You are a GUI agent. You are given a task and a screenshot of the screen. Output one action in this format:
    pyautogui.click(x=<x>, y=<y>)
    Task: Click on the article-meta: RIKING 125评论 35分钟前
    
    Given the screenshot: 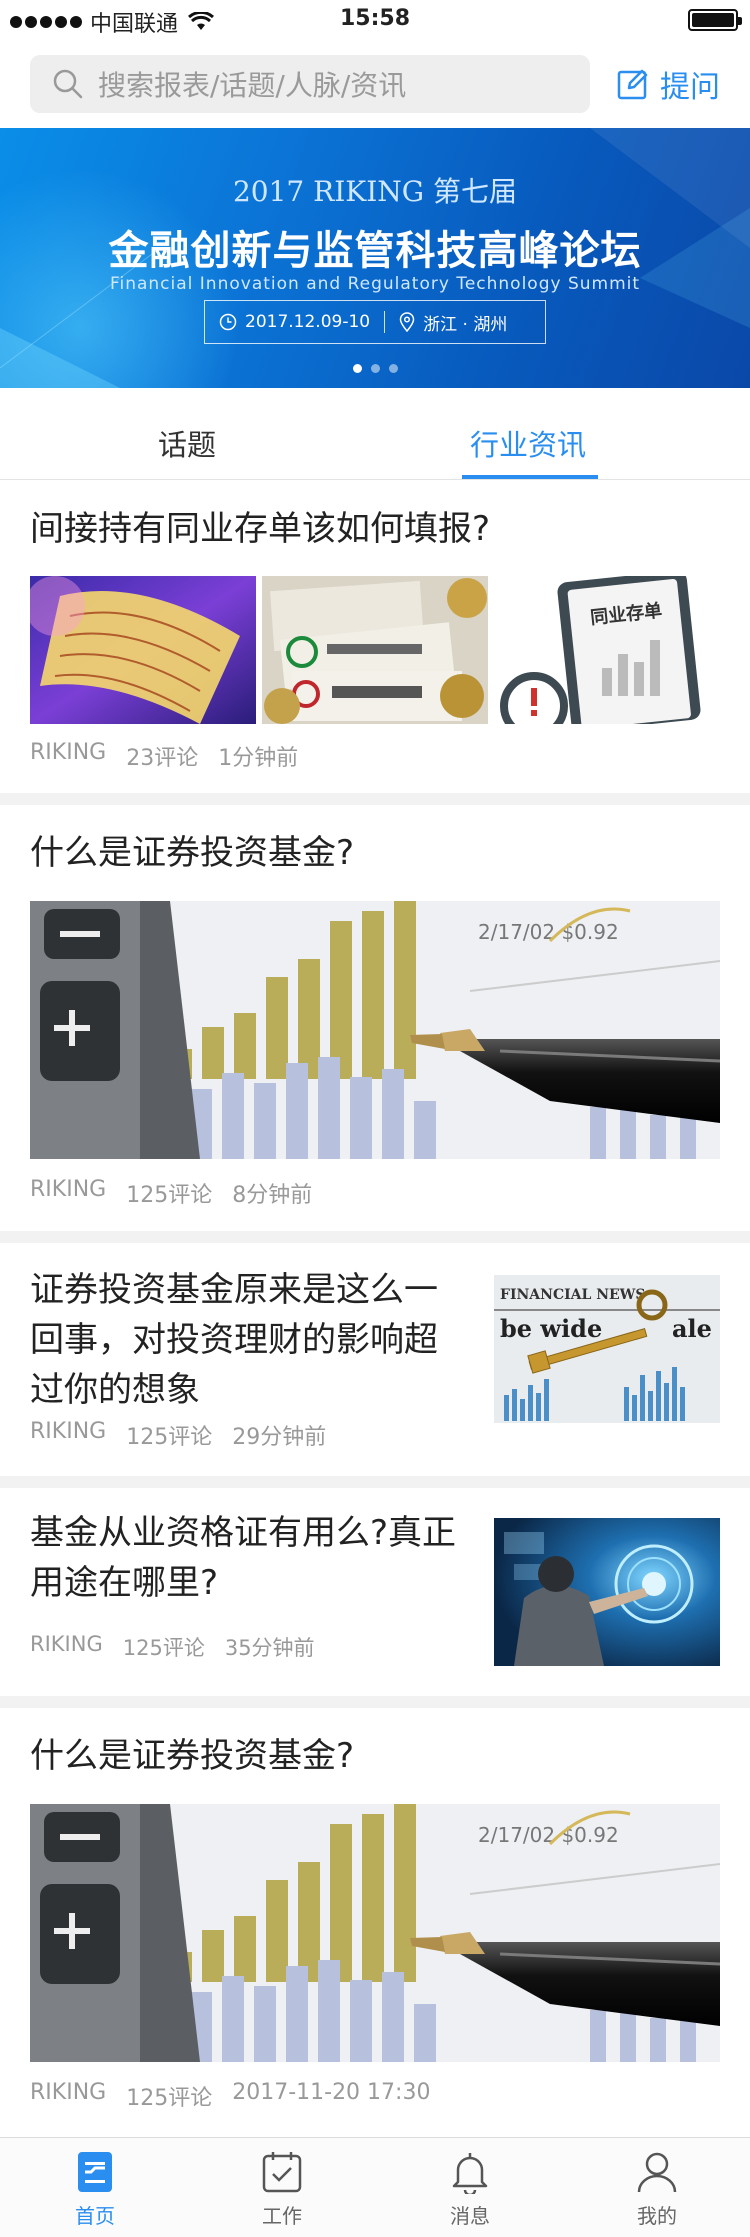 What is the action you would take?
    pyautogui.click(x=172, y=1647)
    